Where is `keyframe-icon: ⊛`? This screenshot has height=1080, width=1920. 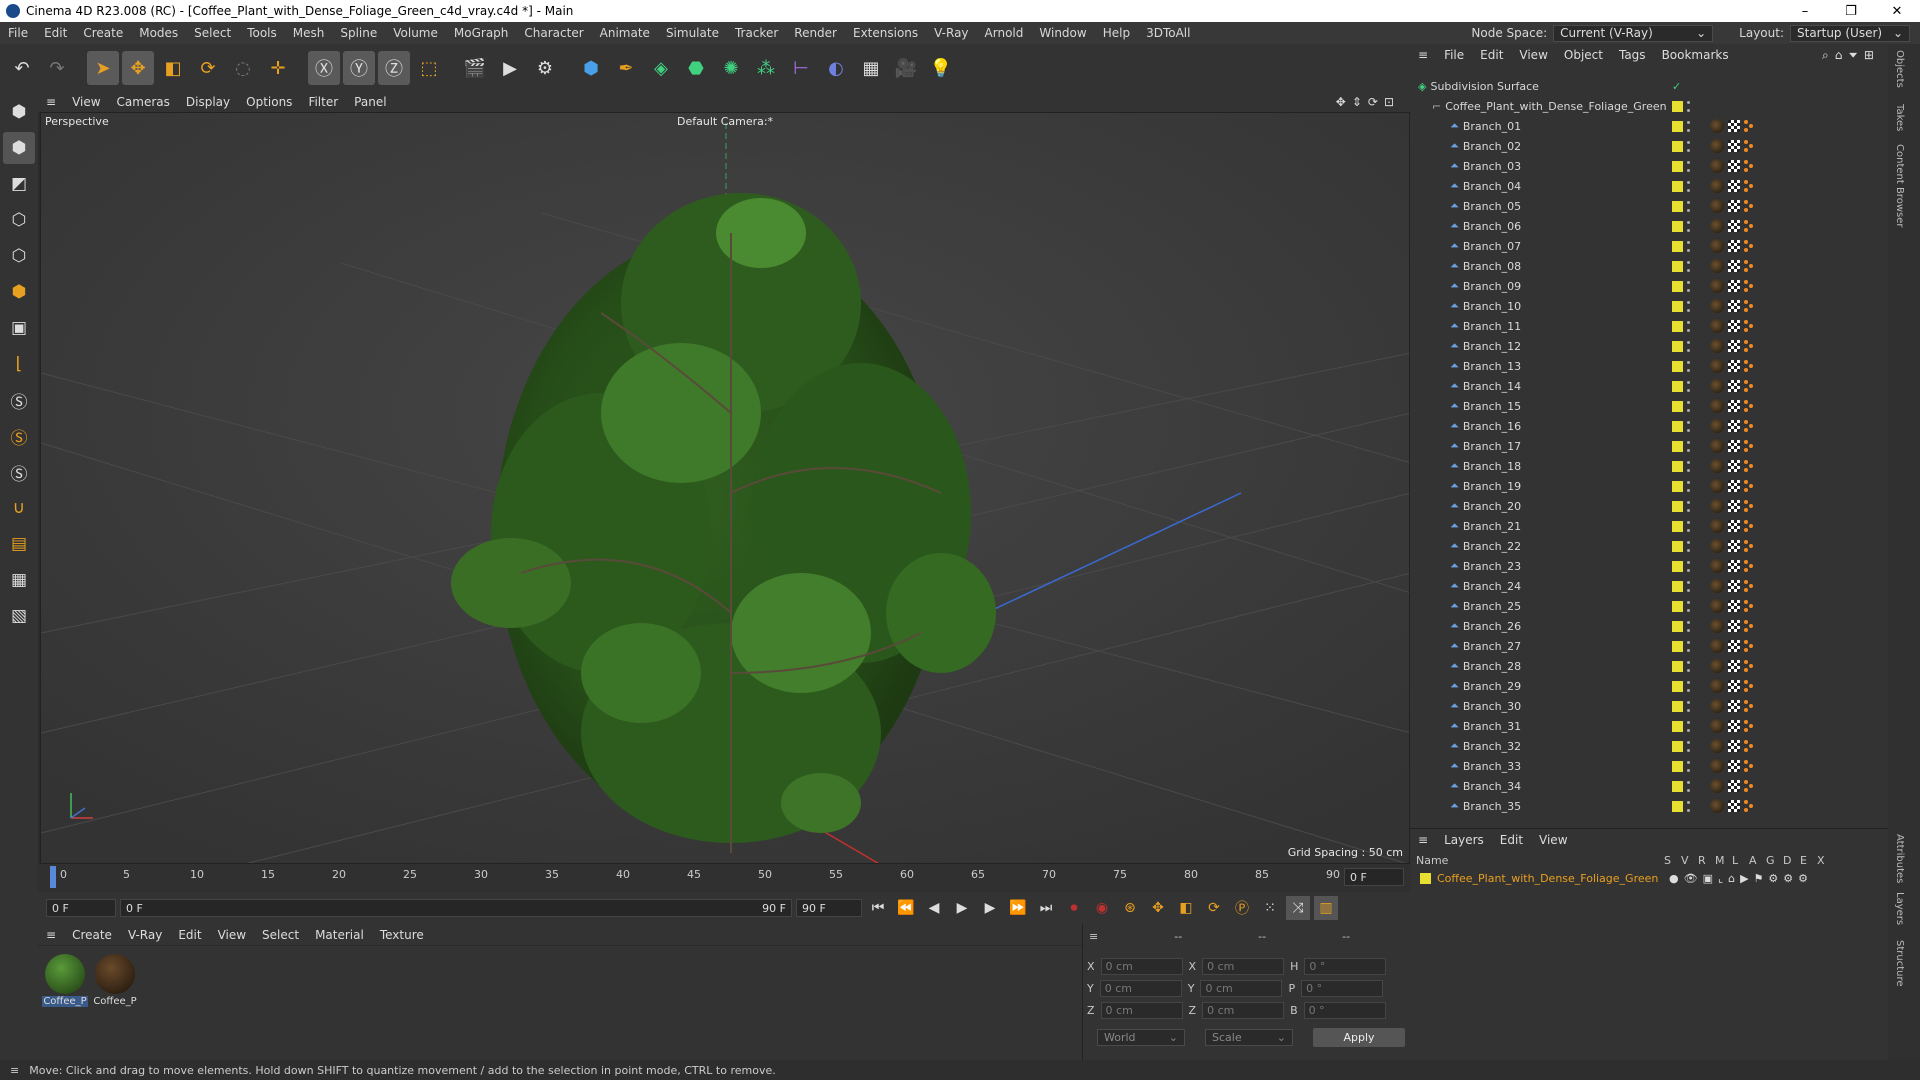 keyframe-icon: ⊛ is located at coordinates (1130, 908).